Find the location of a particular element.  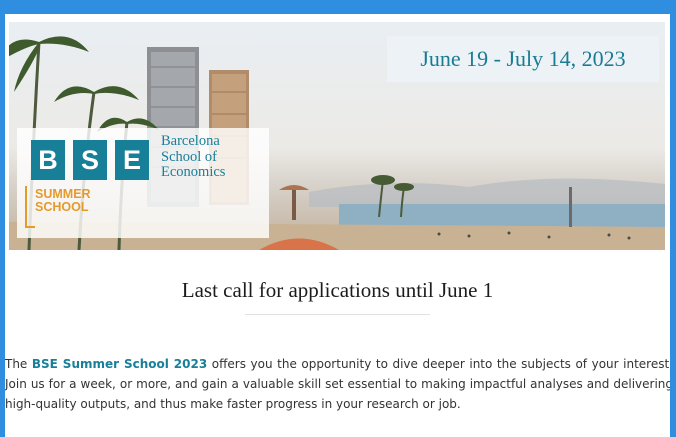

page-headline: Last call for applications until June 1 is located at coordinates (337, 290).